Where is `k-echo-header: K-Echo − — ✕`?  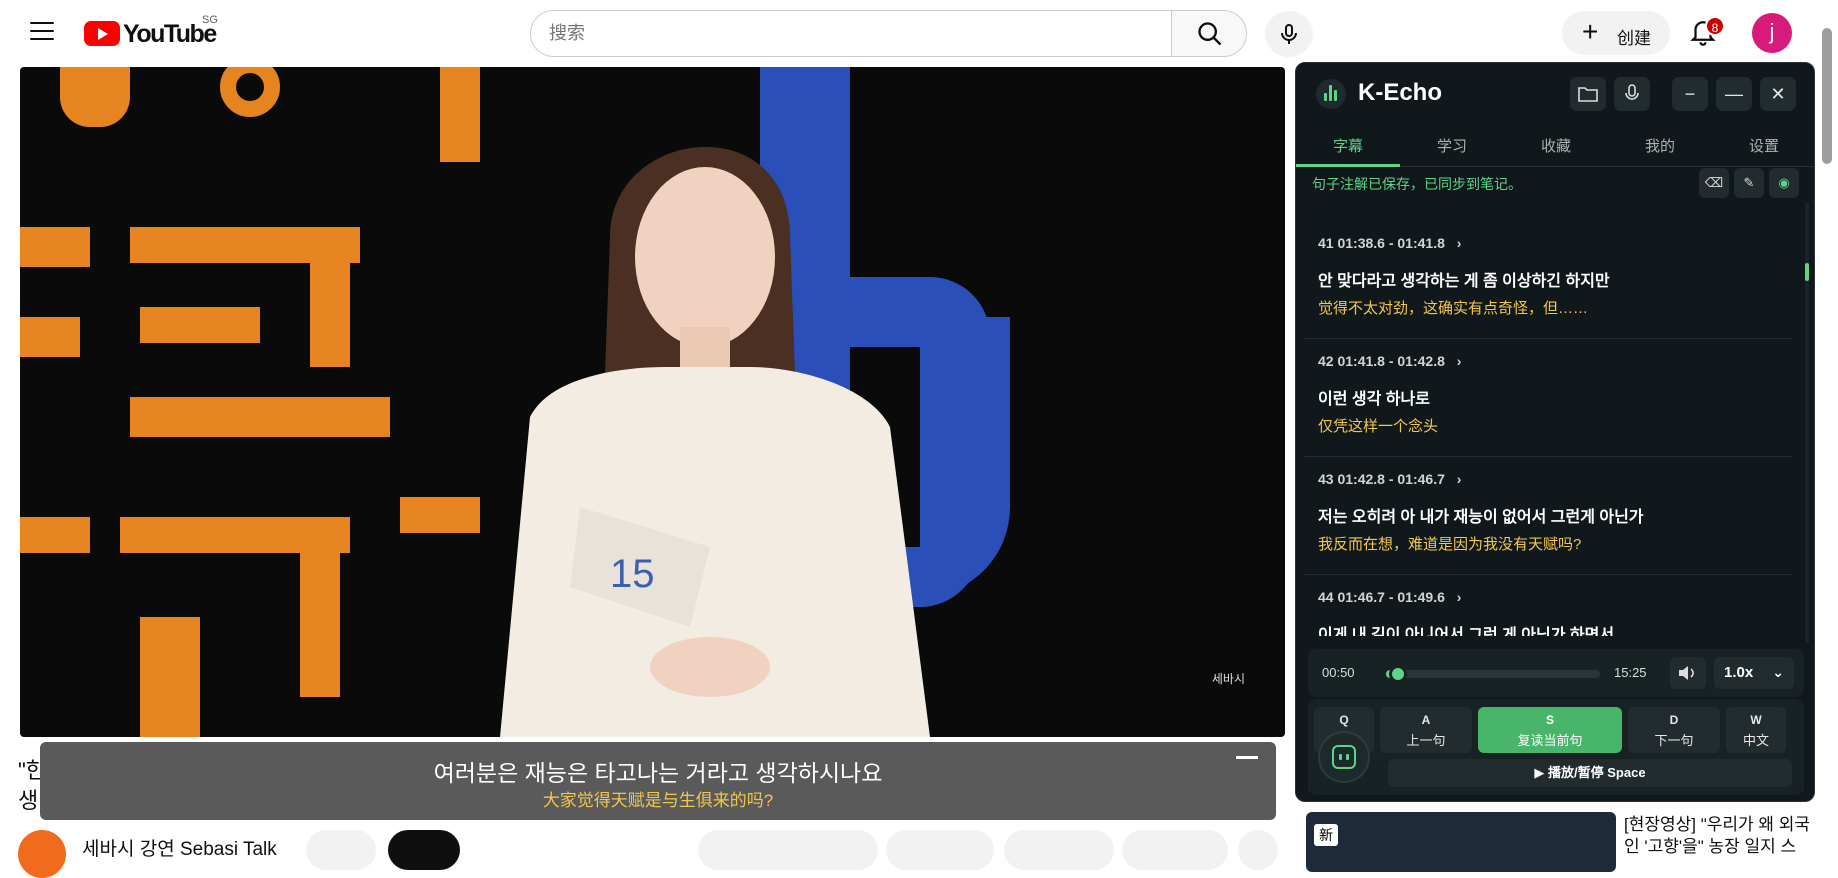
k-echo-header: K-Echo − — ✕ is located at coordinates (1555, 93).